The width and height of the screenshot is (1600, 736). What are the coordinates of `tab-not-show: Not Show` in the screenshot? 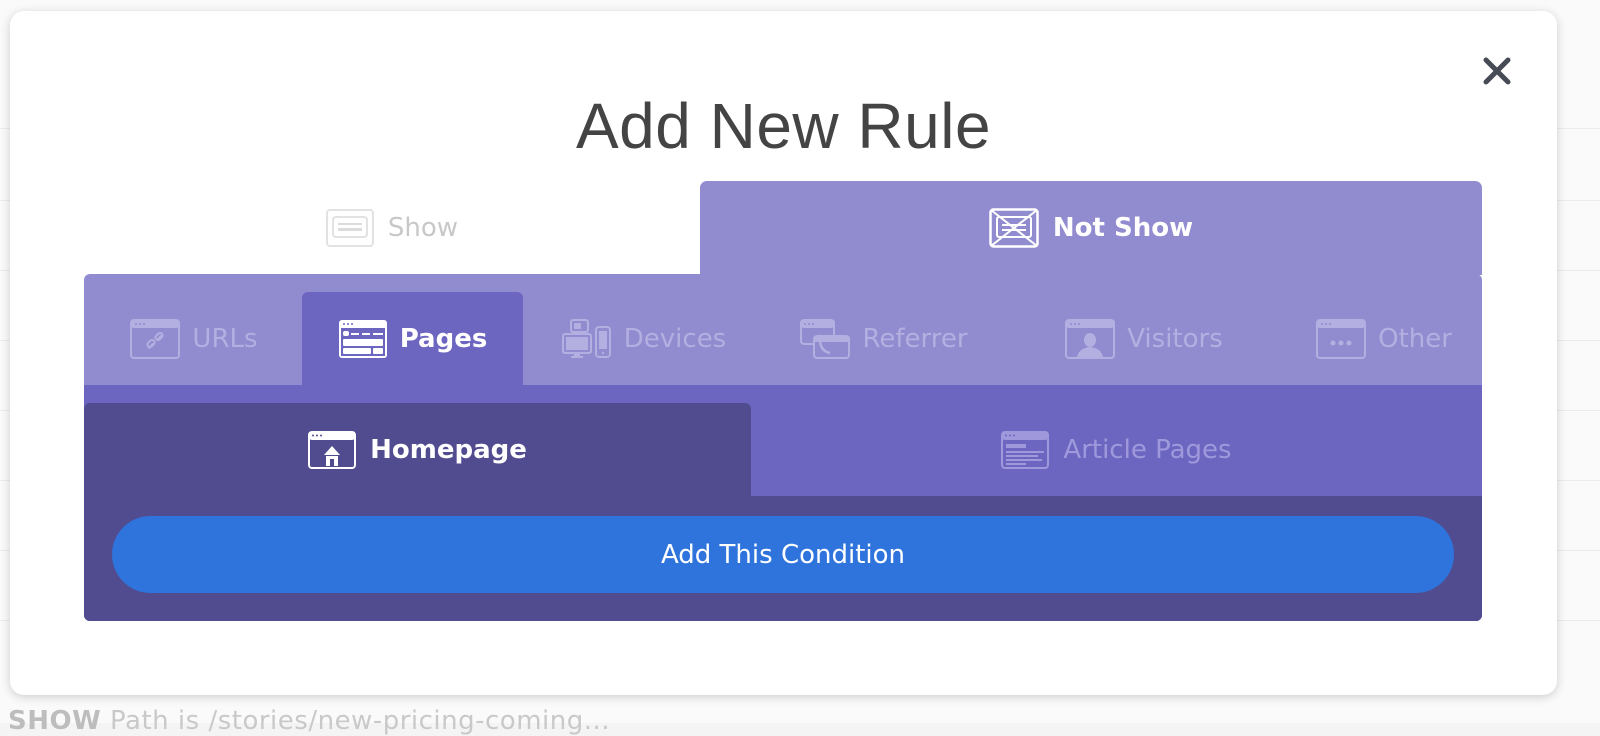 It's located at (1091, 228).